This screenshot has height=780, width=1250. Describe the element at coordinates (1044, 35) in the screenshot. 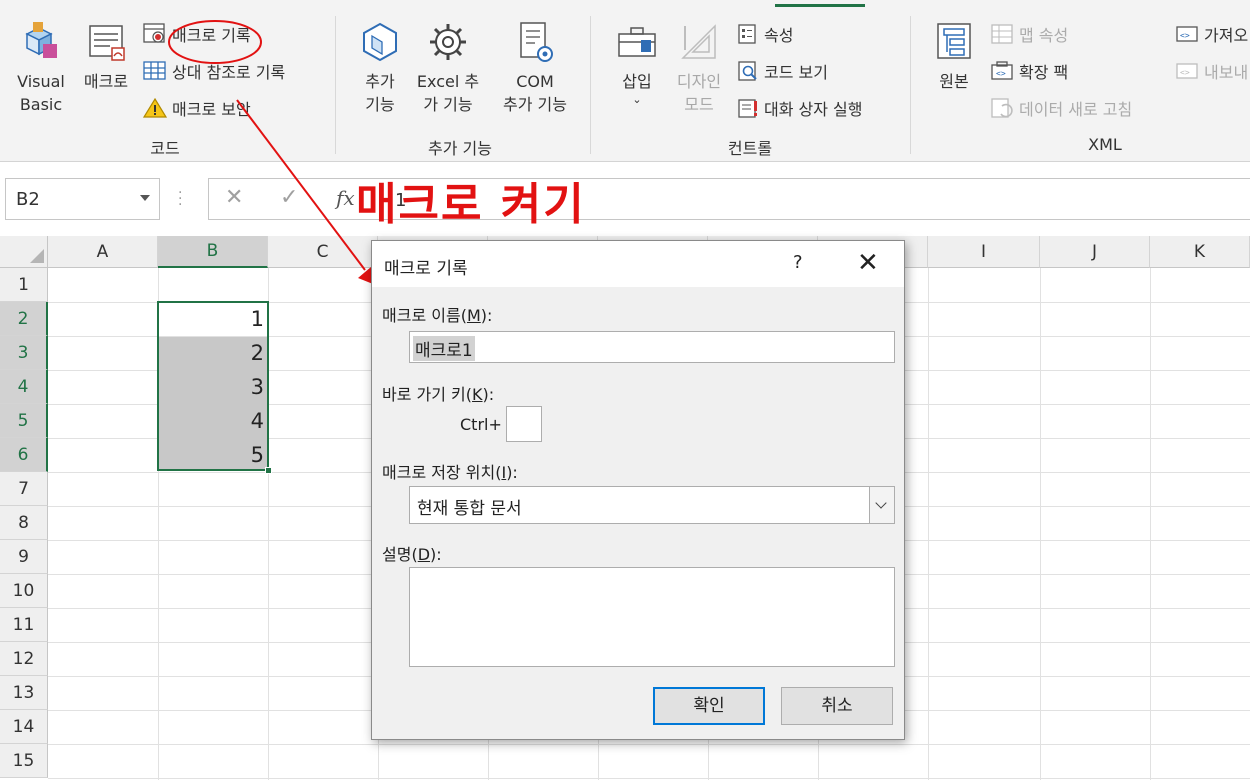

I see `map-properties-label: 맵 속성` at that location.